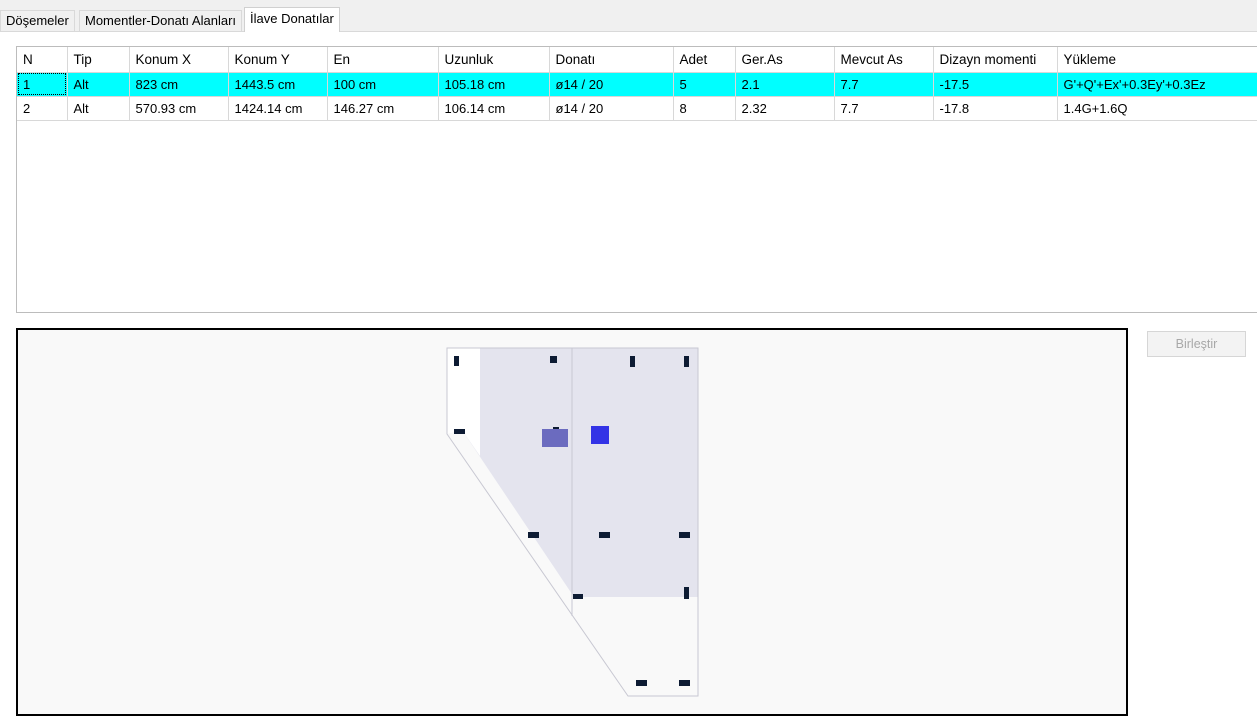  Describe the element at coordinates (42, 84) in the screenshot. I see `cell-n: 1` at that location.